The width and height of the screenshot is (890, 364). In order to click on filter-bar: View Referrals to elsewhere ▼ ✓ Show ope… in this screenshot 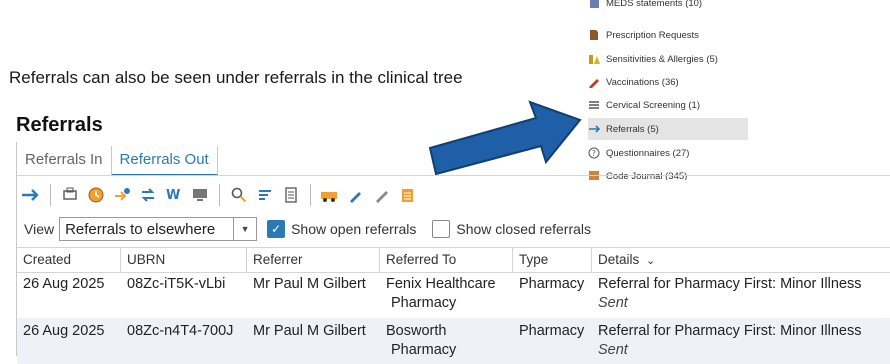, I will do `click(304, 229)`.